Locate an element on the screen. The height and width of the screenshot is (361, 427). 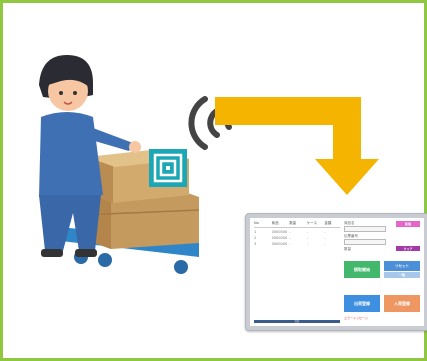
item-name-field is located at coordinates (365, 229).